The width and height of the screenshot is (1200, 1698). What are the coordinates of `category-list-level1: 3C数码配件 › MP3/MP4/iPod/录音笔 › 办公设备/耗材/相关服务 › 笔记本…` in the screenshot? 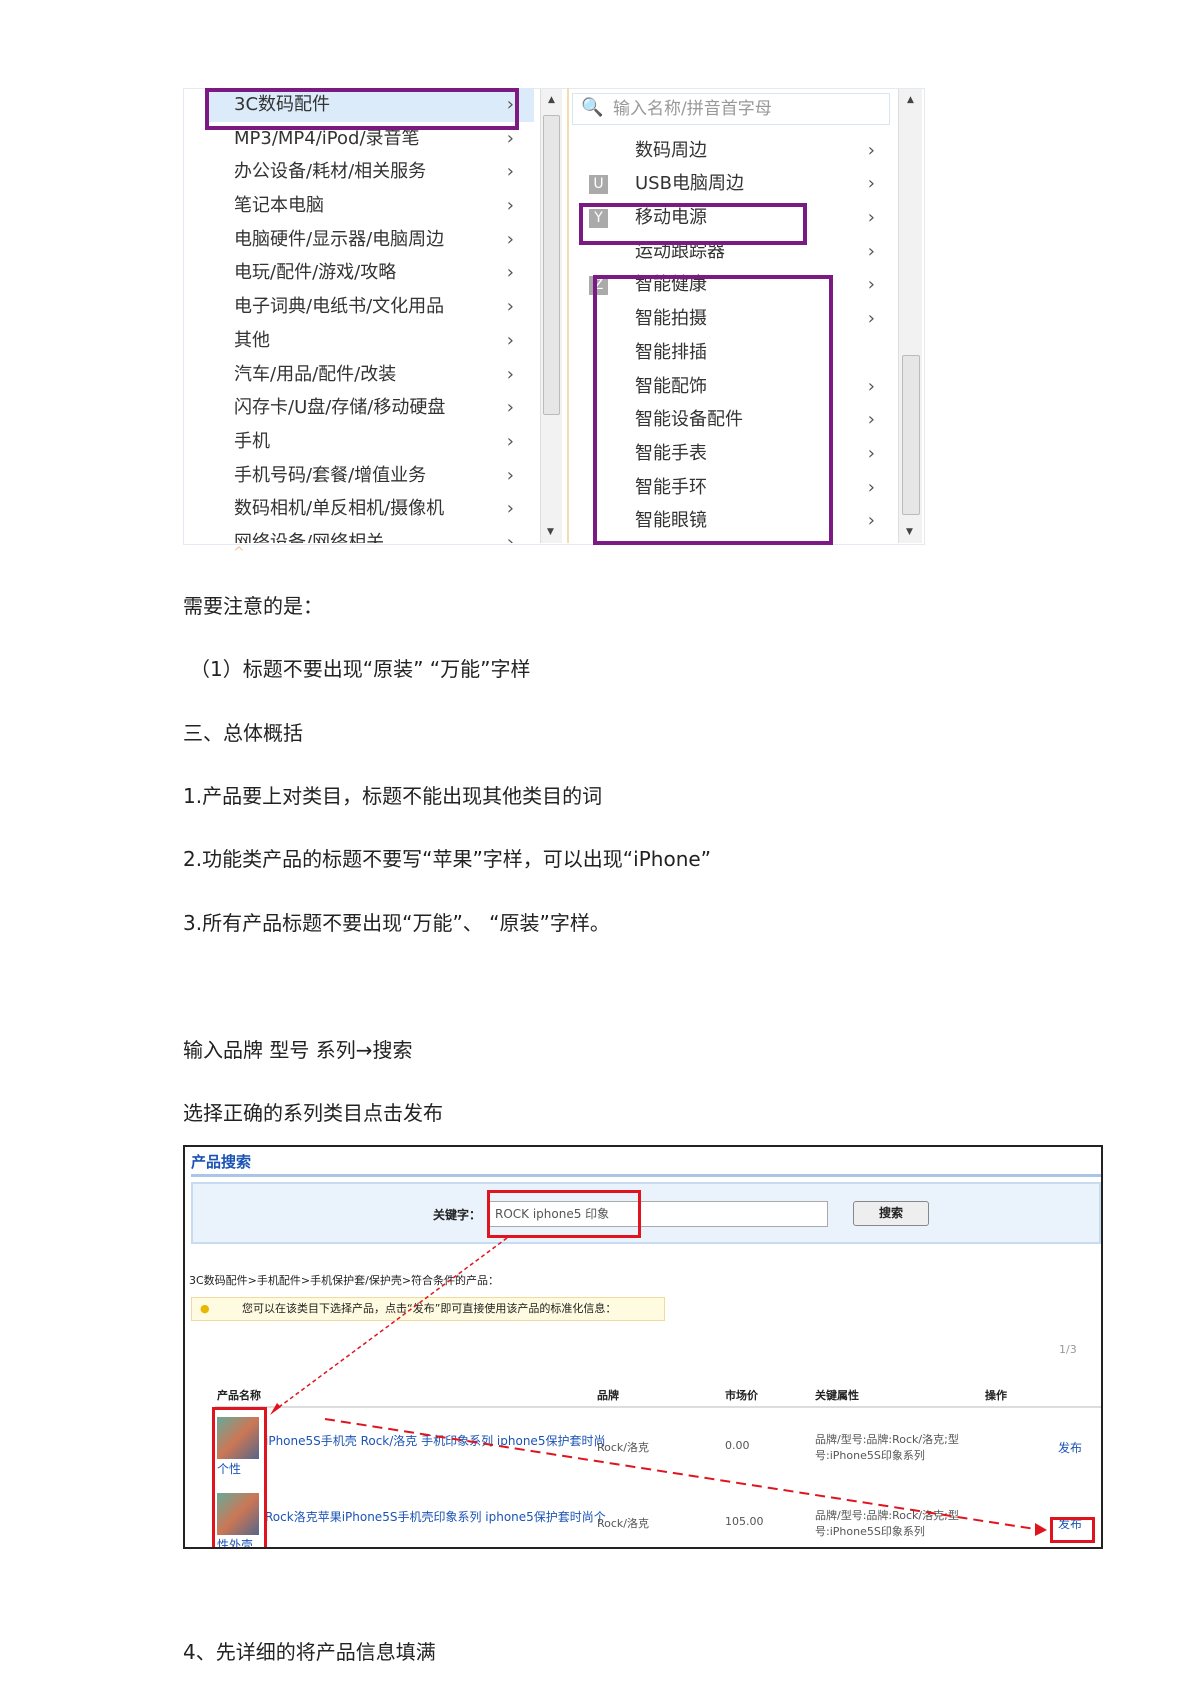 It's located at (370, 315).